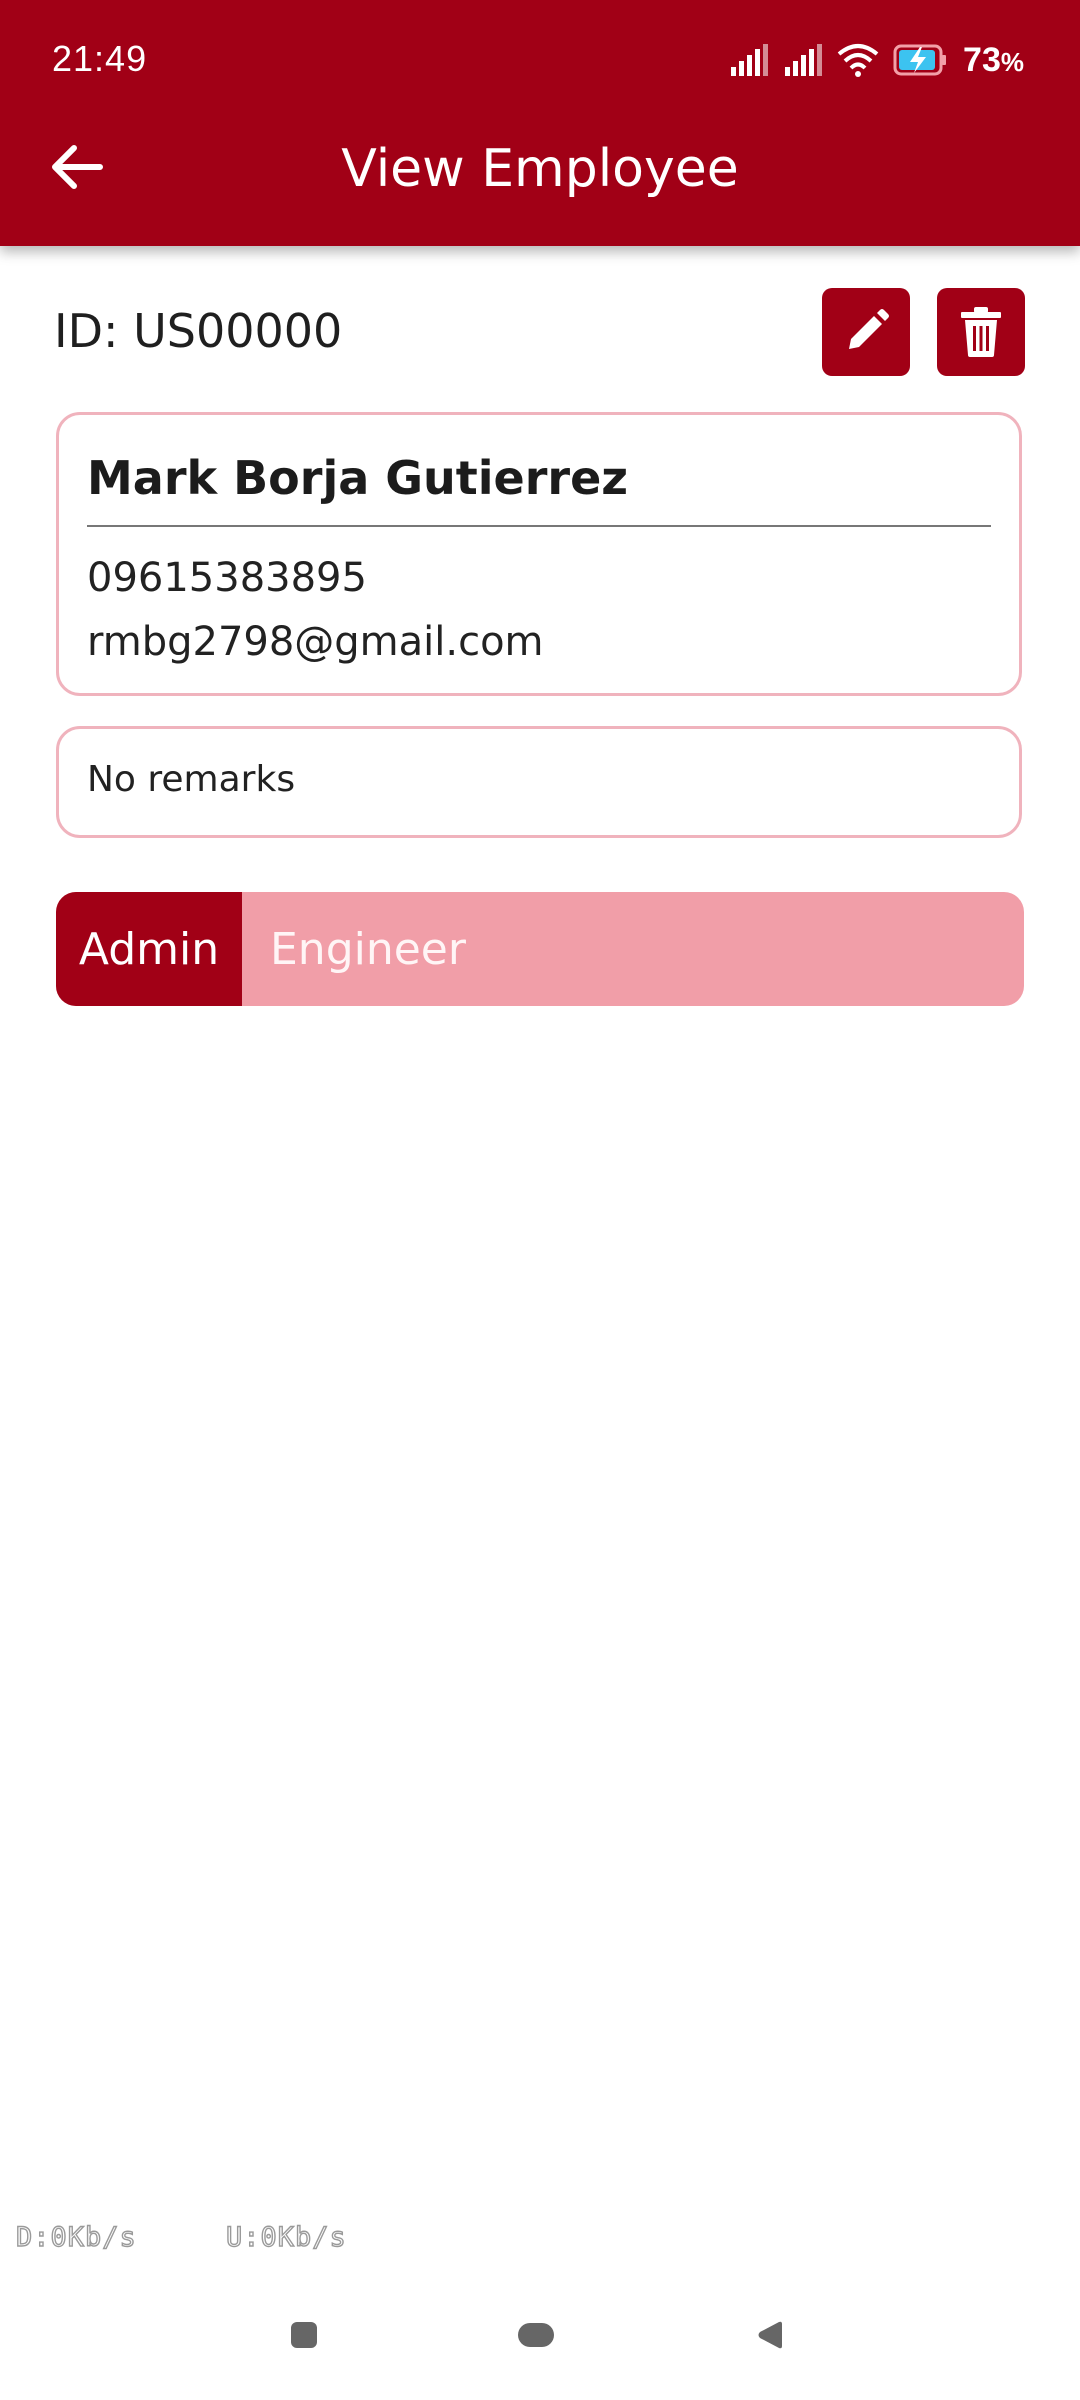 This screenshot has height=2400, width=1080. What do you see at coordinates (869, 329) in the screenshot?
I see `pencil-icon` at bounding box center [869, 329].